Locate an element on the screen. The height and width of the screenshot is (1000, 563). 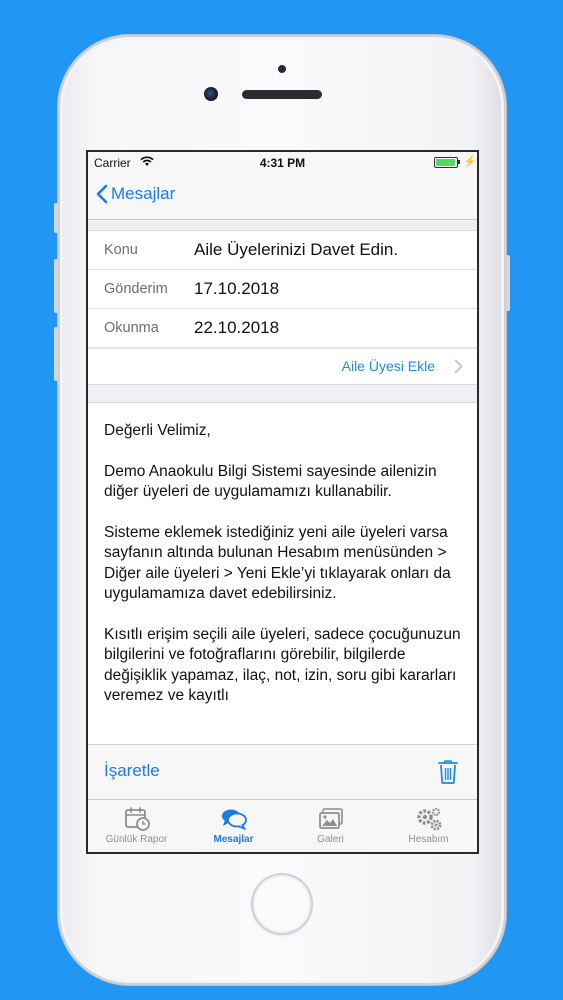
tab-daily-report: Günlük Rapor is located at coordinates (136, 826).